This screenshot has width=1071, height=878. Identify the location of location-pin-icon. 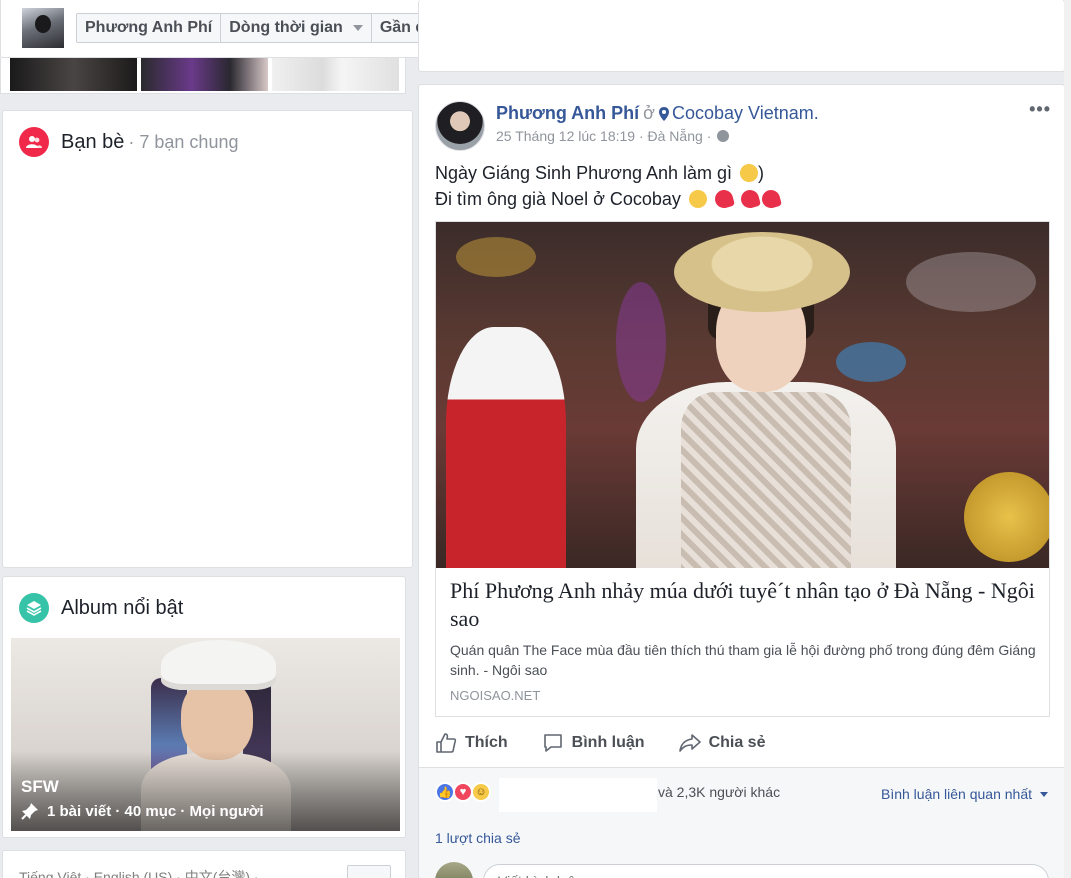
(663, 113).